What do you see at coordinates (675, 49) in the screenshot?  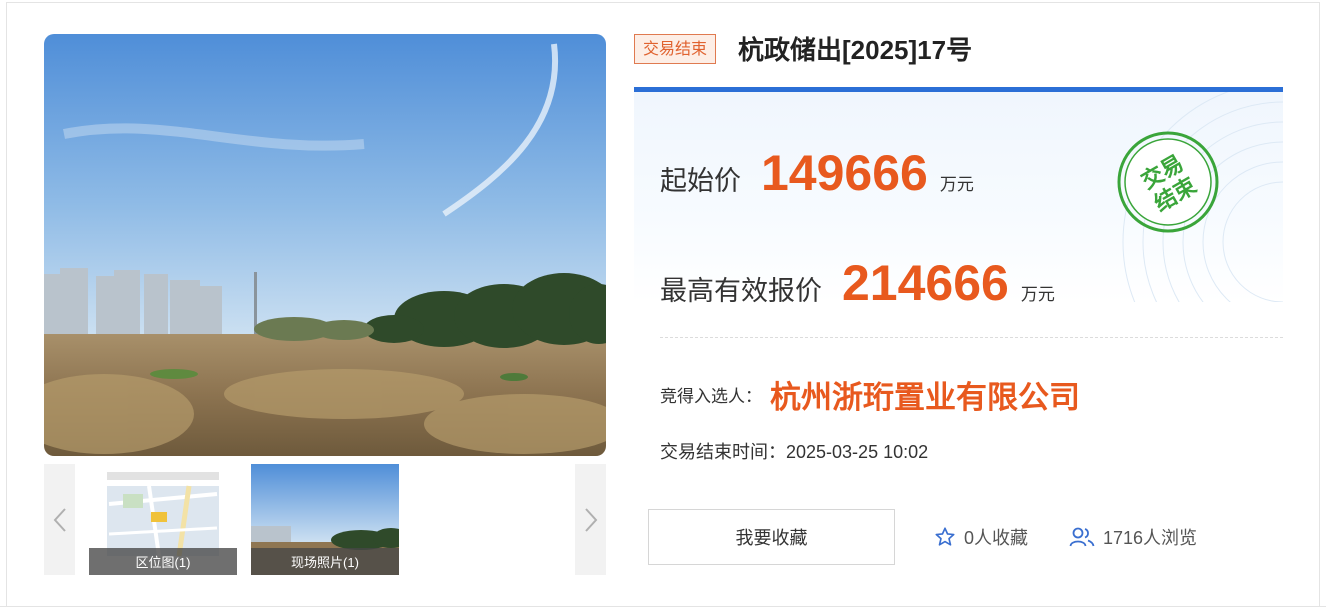 I see `status-badge: 交易结束` at bounding box center [675, 49].